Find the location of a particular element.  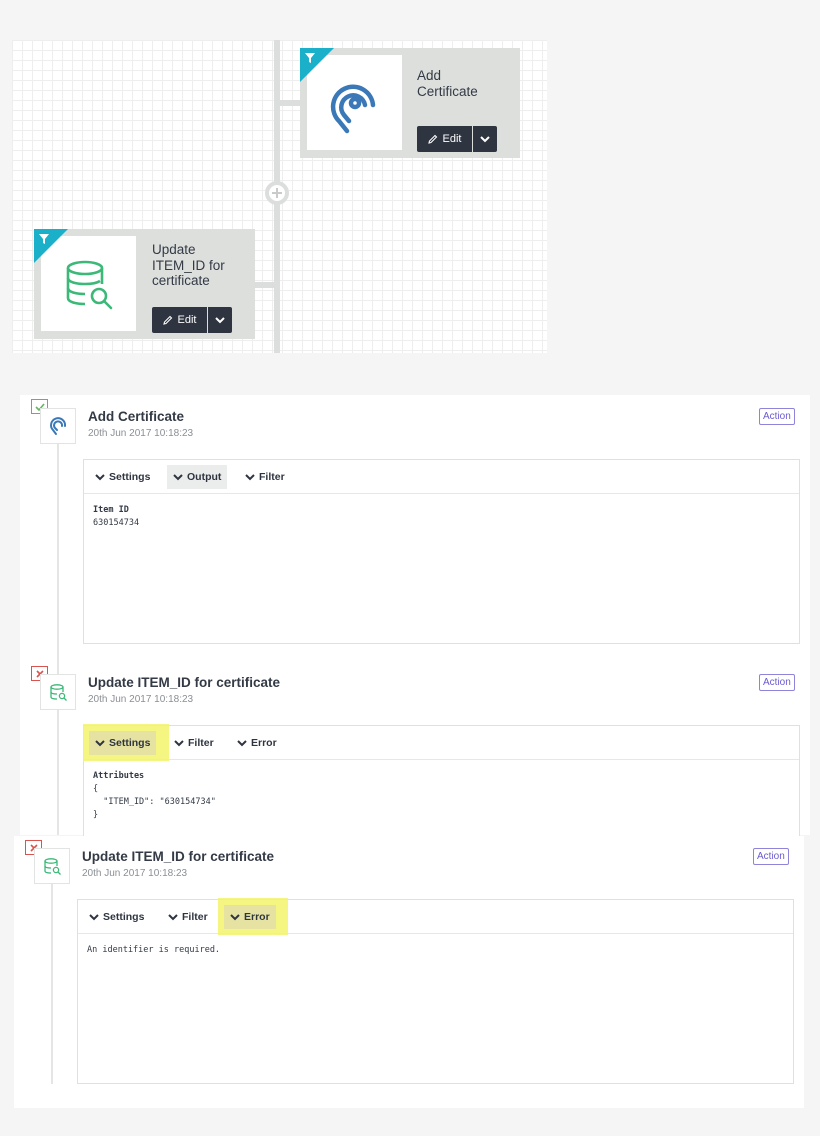

output-content: Item ID 630154734 is located at coordinates (116, 517).